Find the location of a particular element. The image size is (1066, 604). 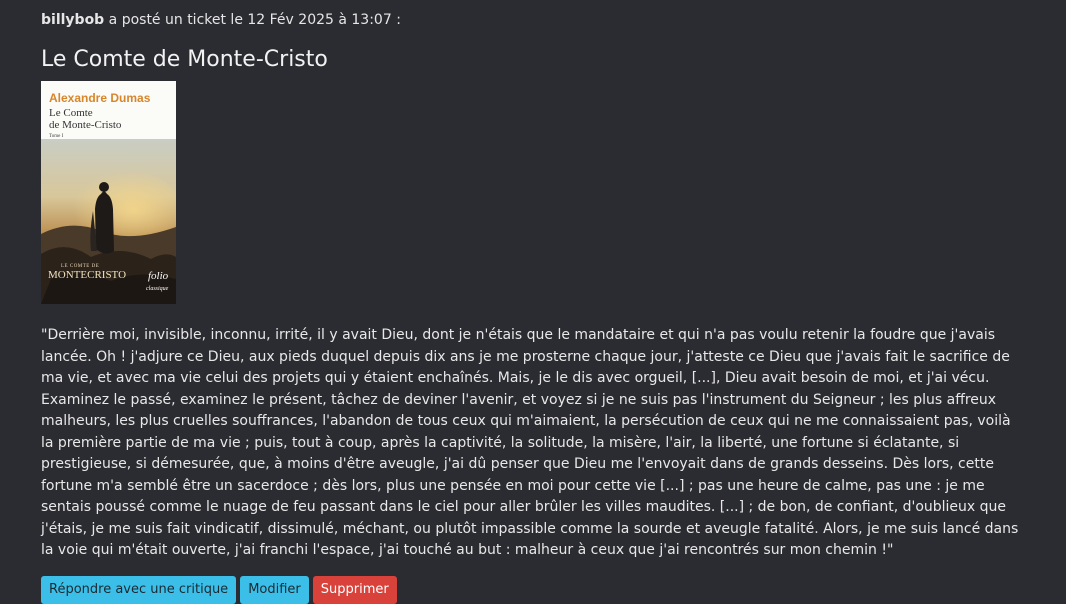

cover-title-line1: Le Comte is located at coordinates (71, 113).